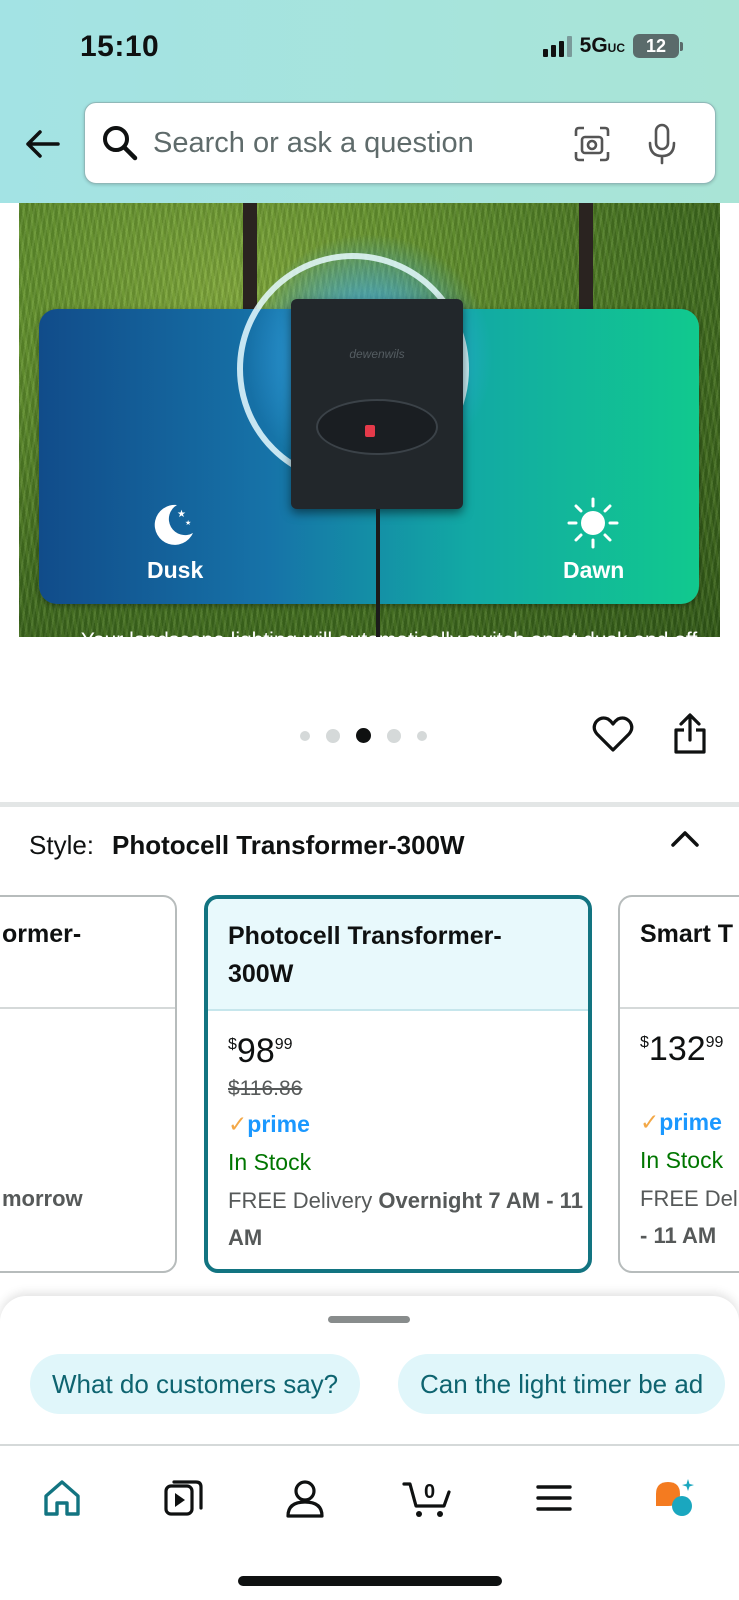 The image size is (739, 1600). What do you see at coordinates (682, 1049) in the screenshot?
I see `price: $13299` at bounding box center [682, 1049].